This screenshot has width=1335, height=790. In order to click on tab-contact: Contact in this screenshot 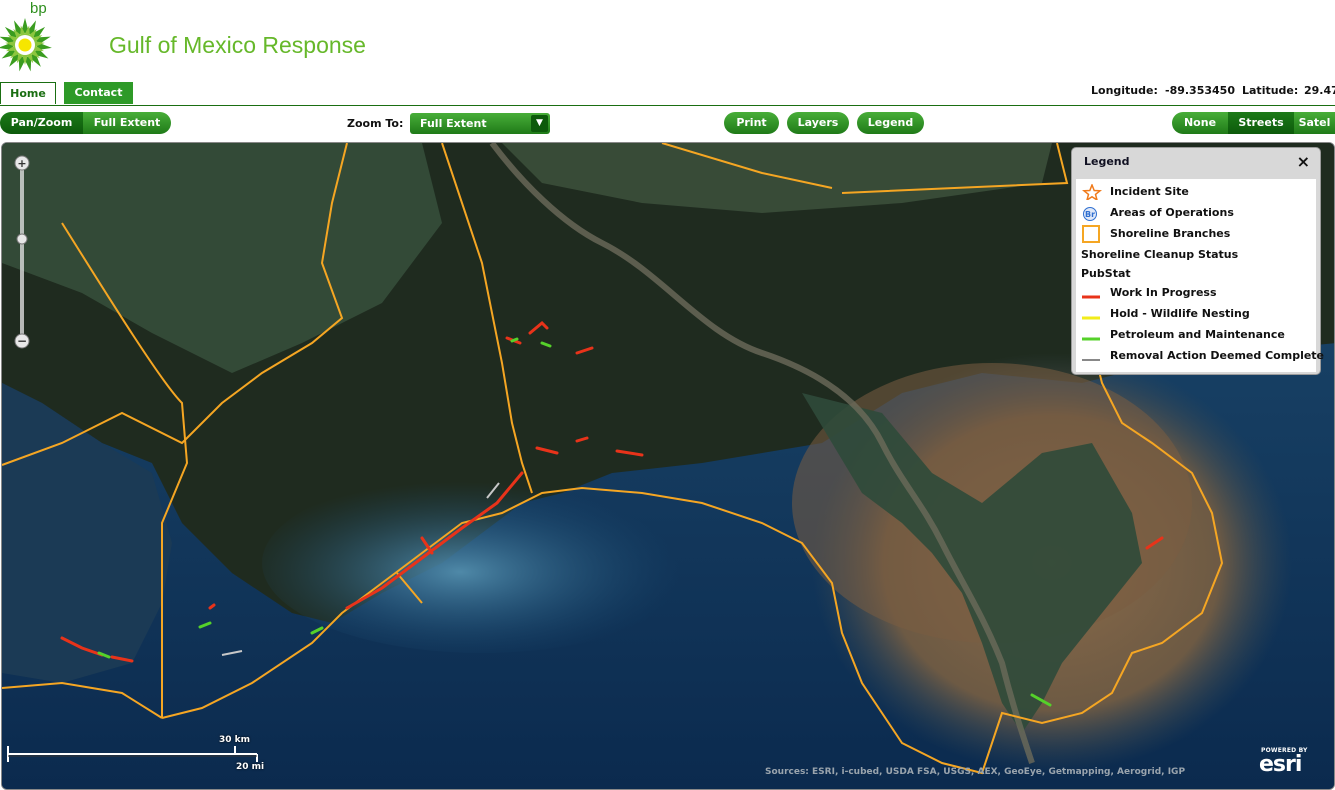, I will do `click(98, 93)`.